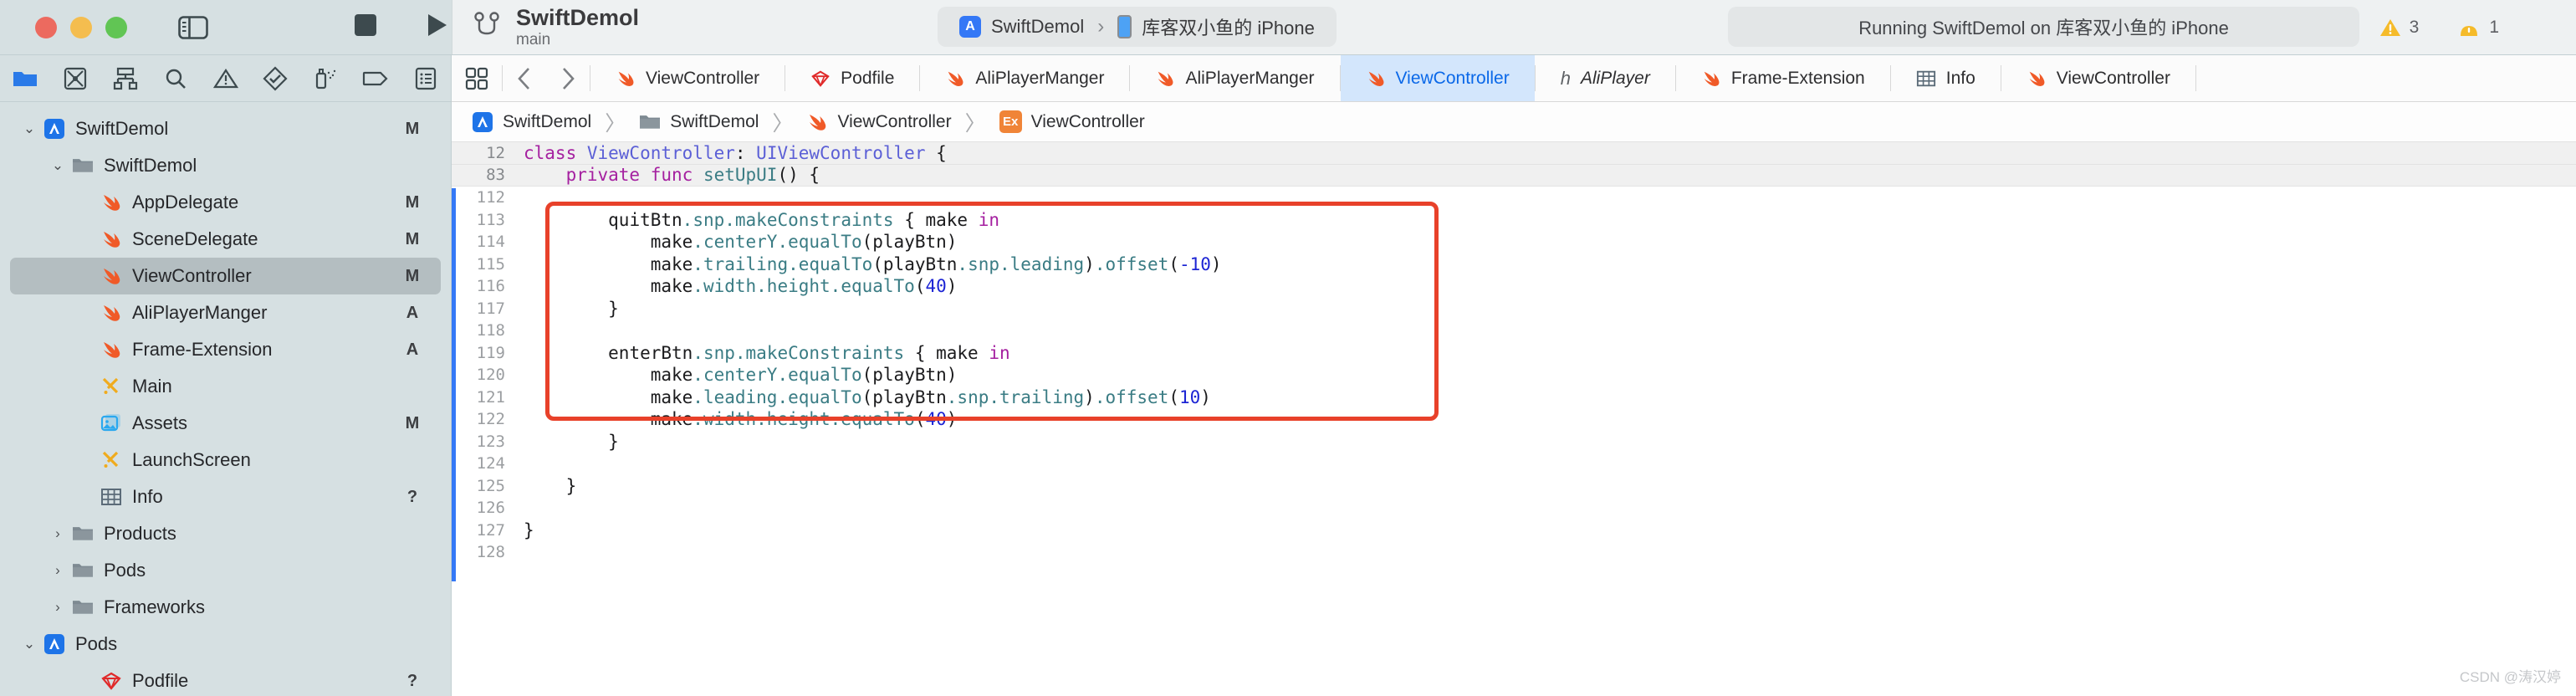 The width and height of the screenshot is (2576, 696). I want to click on sidebar-item-frame-extension: Frame-Extension A, so click(225, 349).